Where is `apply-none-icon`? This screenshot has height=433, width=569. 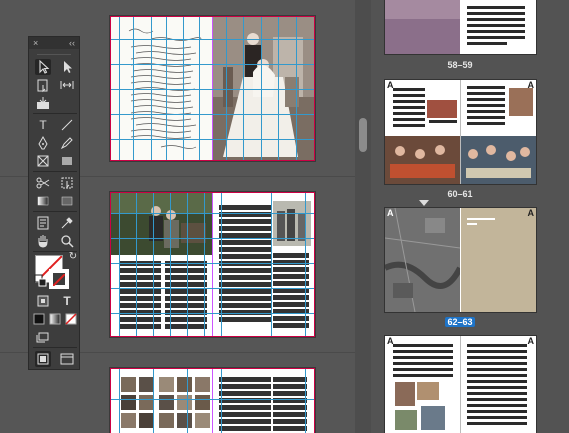
apply-none-icon is located at coordinates (71, 319).